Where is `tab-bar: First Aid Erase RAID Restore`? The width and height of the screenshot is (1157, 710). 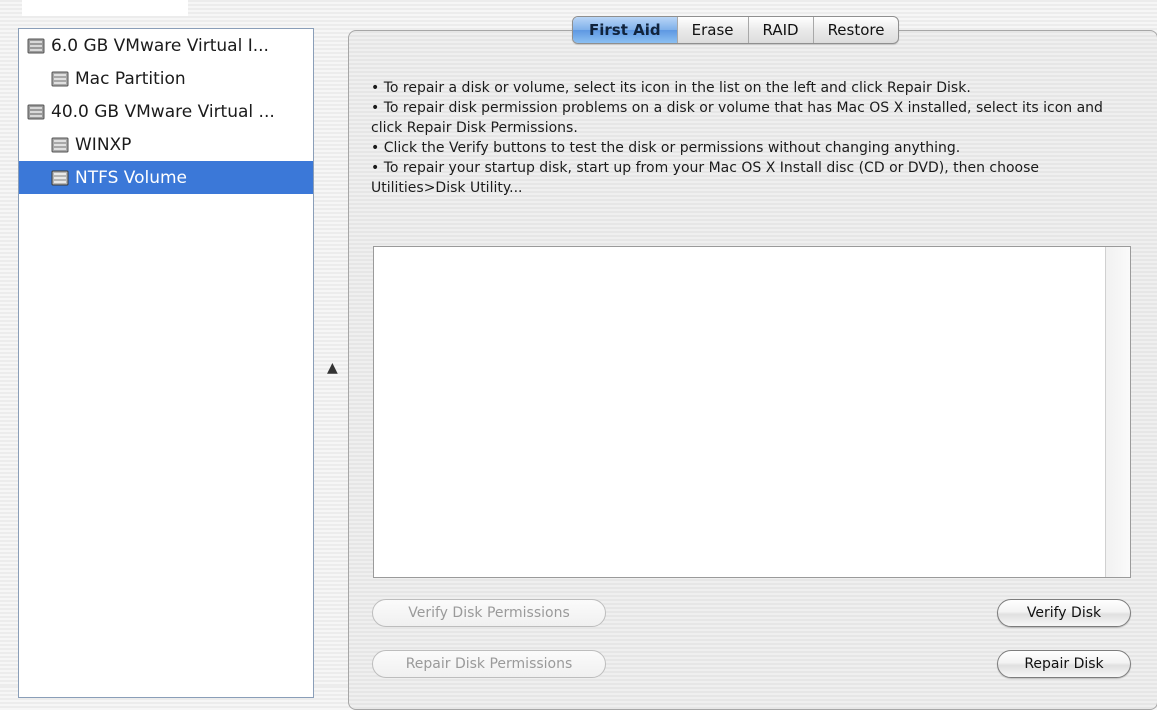
tab-bar: First Aid Erase RAID Restore is located at coordinates (736, 30).